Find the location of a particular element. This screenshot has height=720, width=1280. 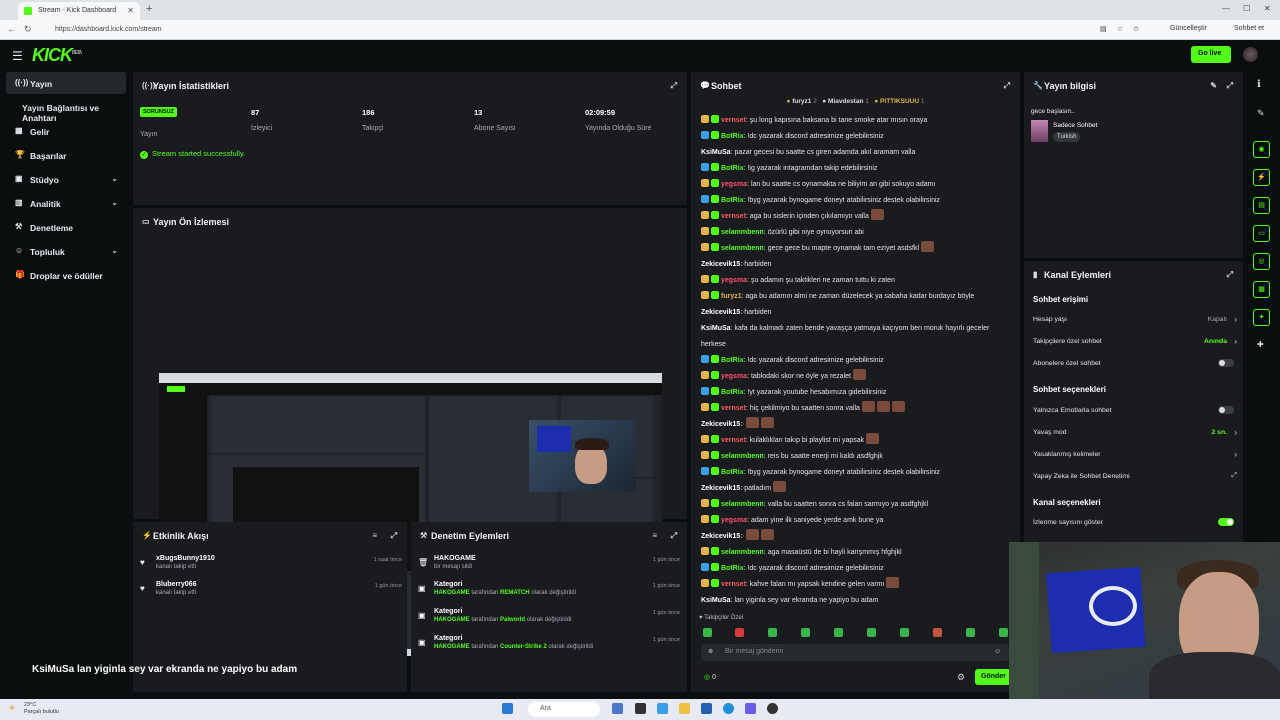

close-window-icon: ✕ is located at coordinates (1267, 8).